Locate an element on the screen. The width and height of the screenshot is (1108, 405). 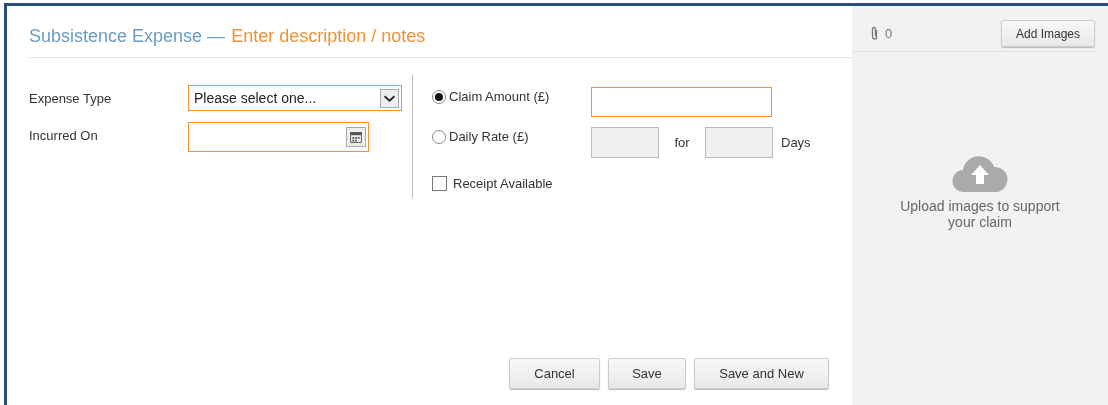
date-field is located at coordinates (278, 137).